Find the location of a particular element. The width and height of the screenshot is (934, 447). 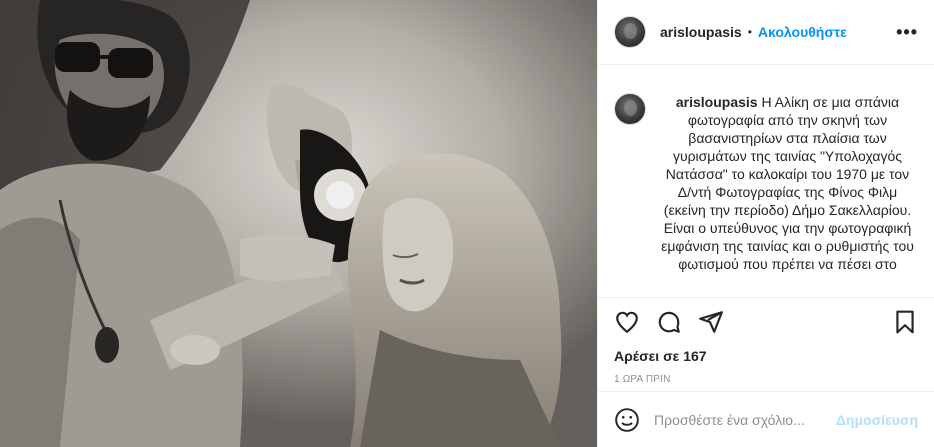

post-header: arisloupasis • Ακολουθήστε ••• is located at coordinates (766, 32).